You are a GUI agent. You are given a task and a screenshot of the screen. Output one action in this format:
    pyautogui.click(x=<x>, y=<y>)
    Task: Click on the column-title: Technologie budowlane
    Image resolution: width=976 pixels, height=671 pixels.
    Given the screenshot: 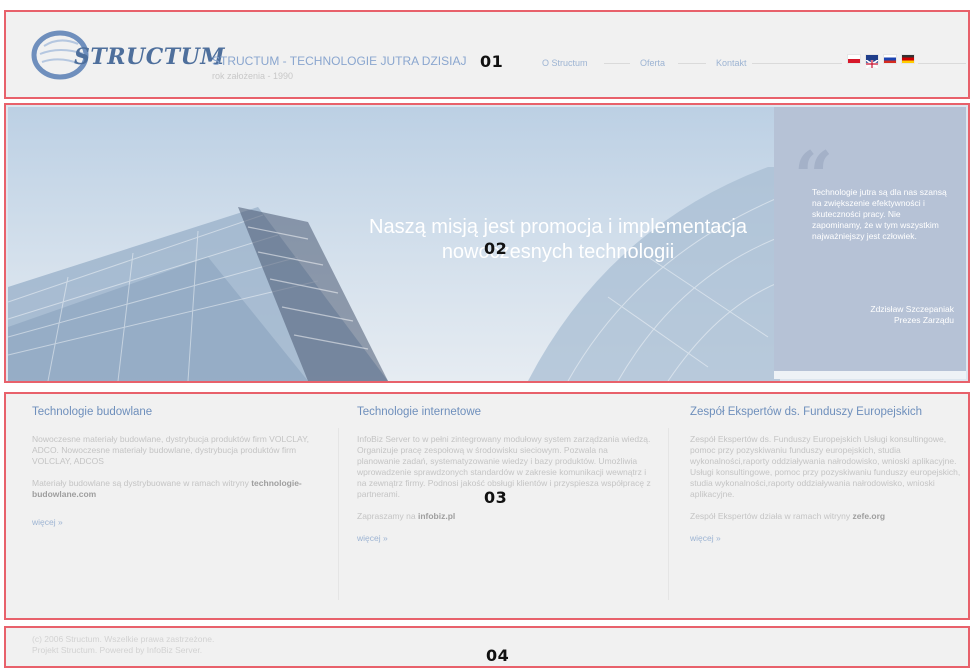 What is the action you would take?
    pyautogui.click(x=92, y=412)
    